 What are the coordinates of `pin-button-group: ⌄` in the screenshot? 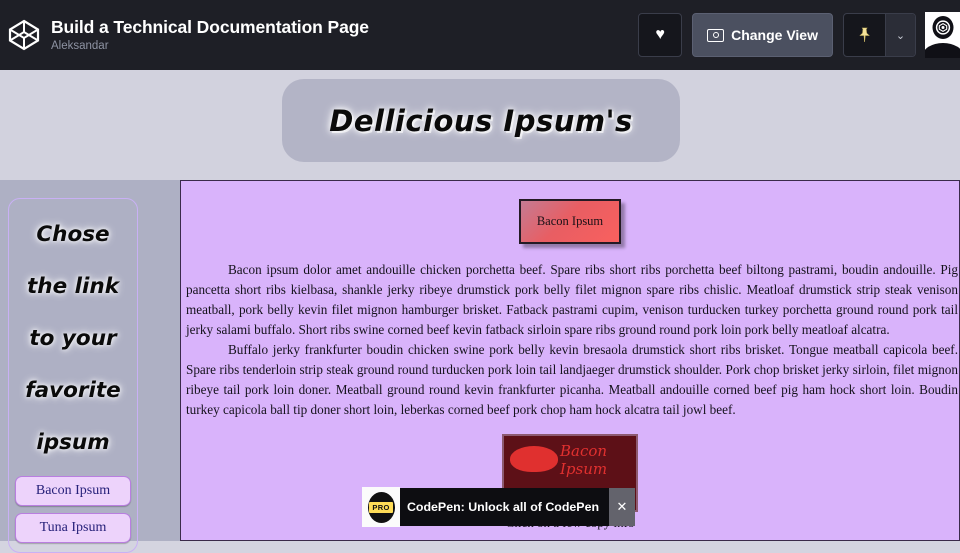 It's located at (879, 35).